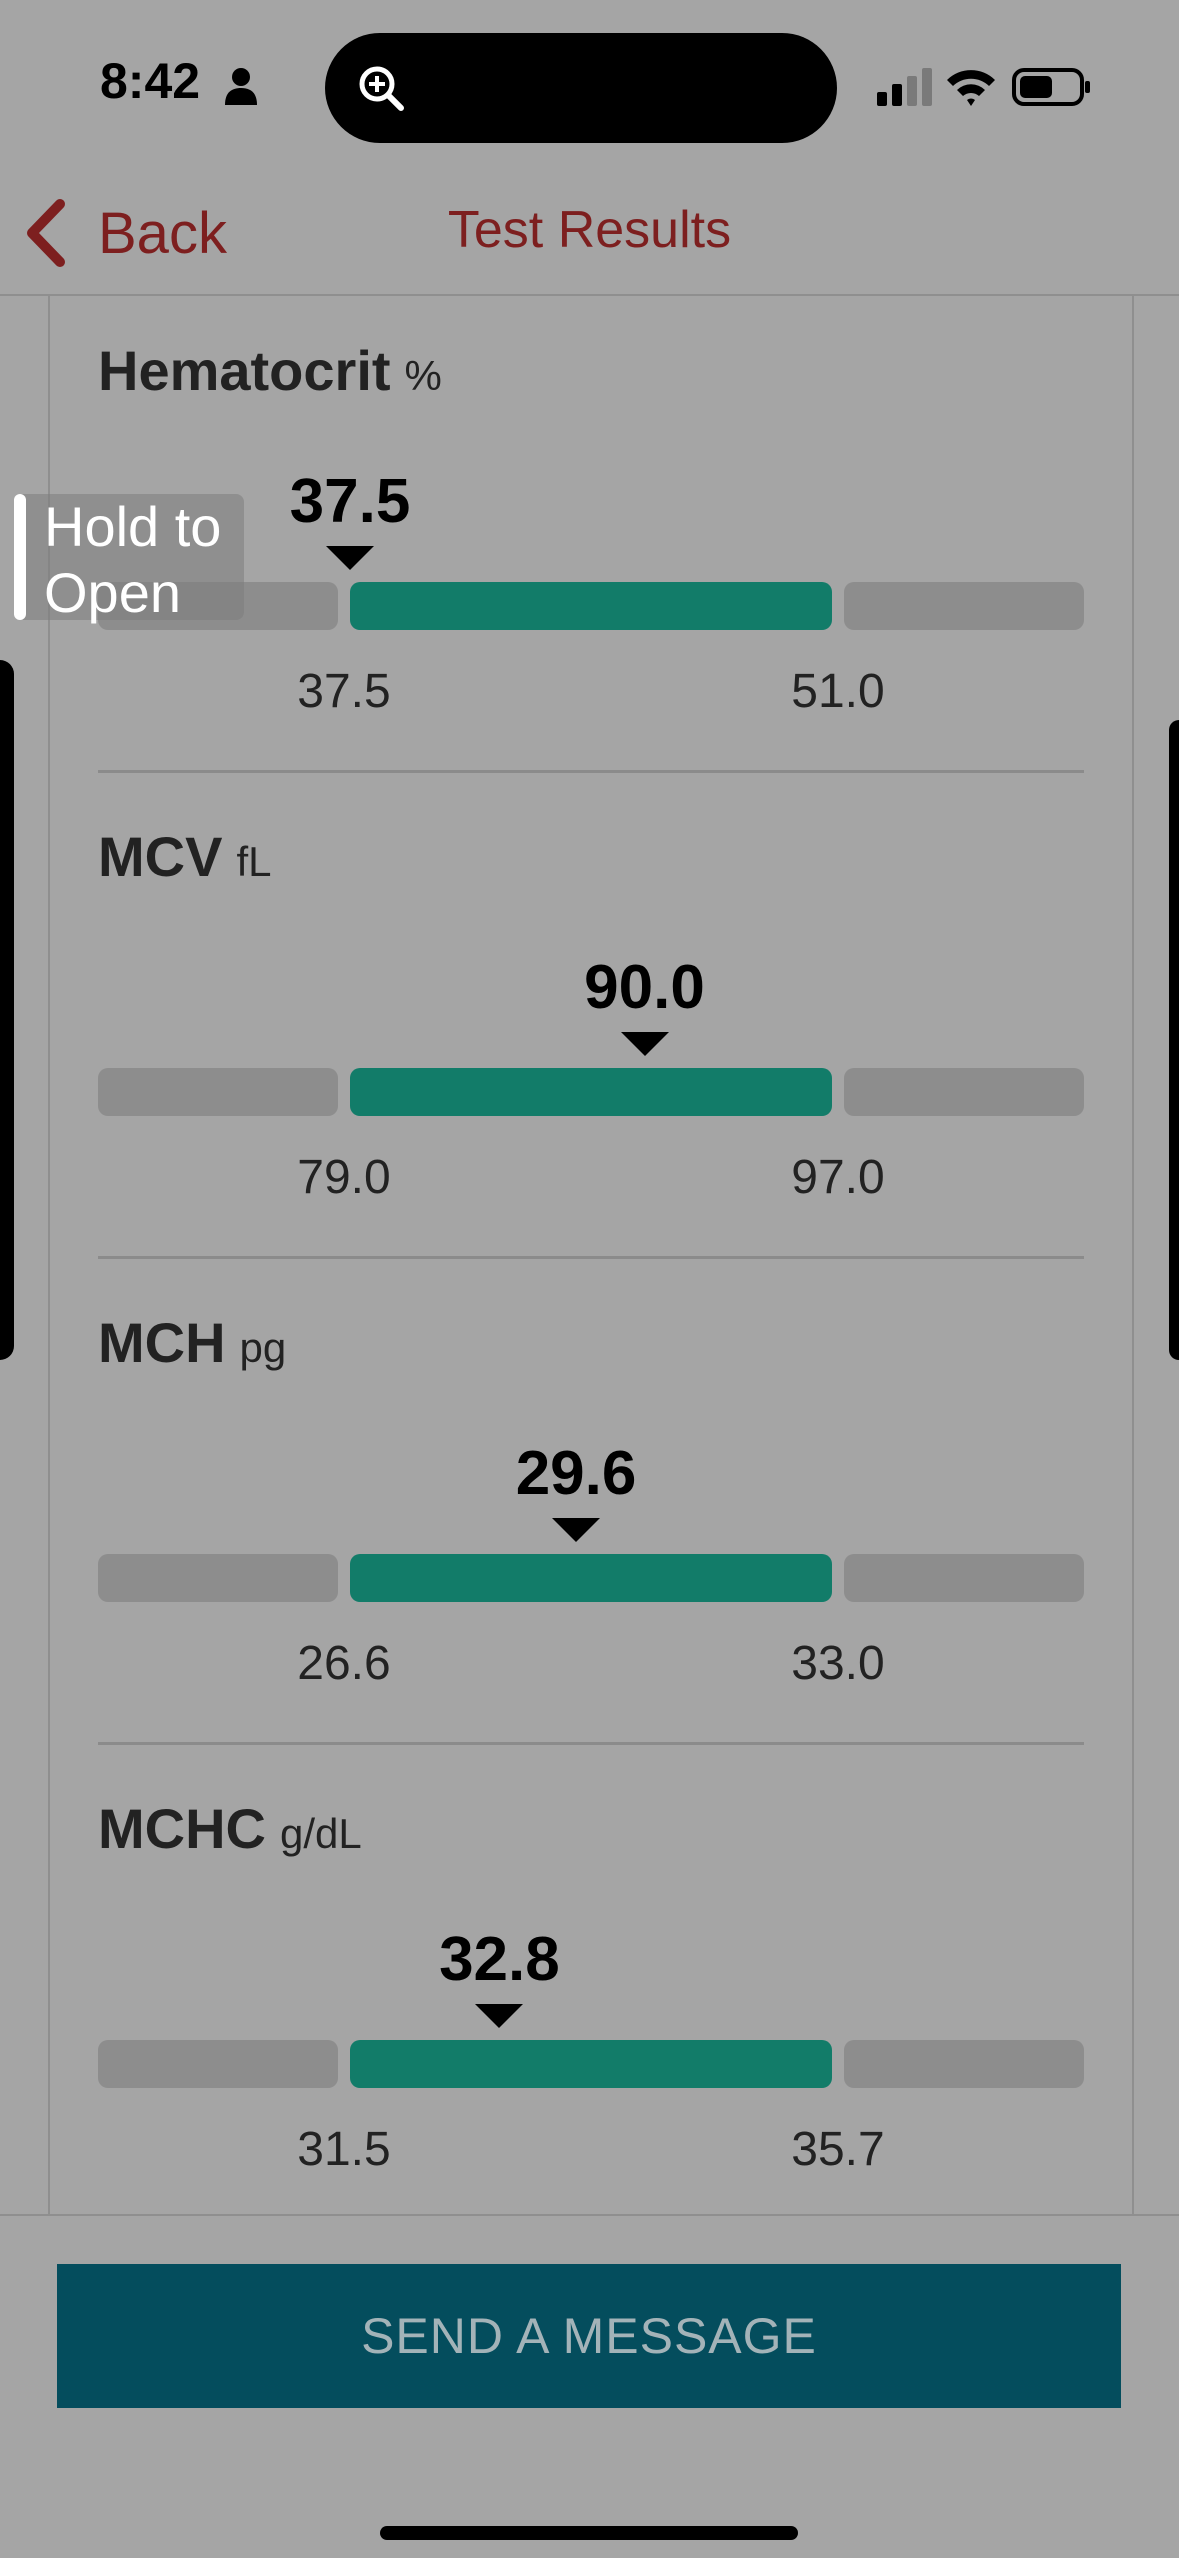  What do you see at coordinates (344, 1663) in the screenshot?
I see `low-limit-label: 26.6` at bounding box center [344, 1663].